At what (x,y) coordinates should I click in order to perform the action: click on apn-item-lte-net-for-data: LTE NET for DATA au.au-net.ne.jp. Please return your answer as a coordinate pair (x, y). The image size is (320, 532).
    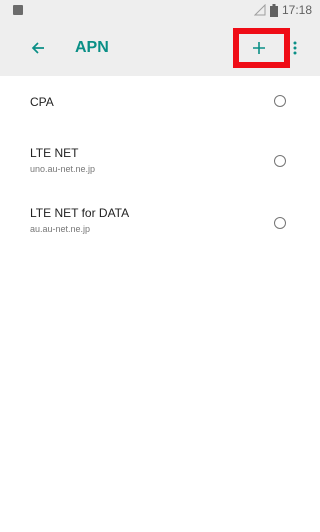
    Looking at the image, I should click on (160, 216).